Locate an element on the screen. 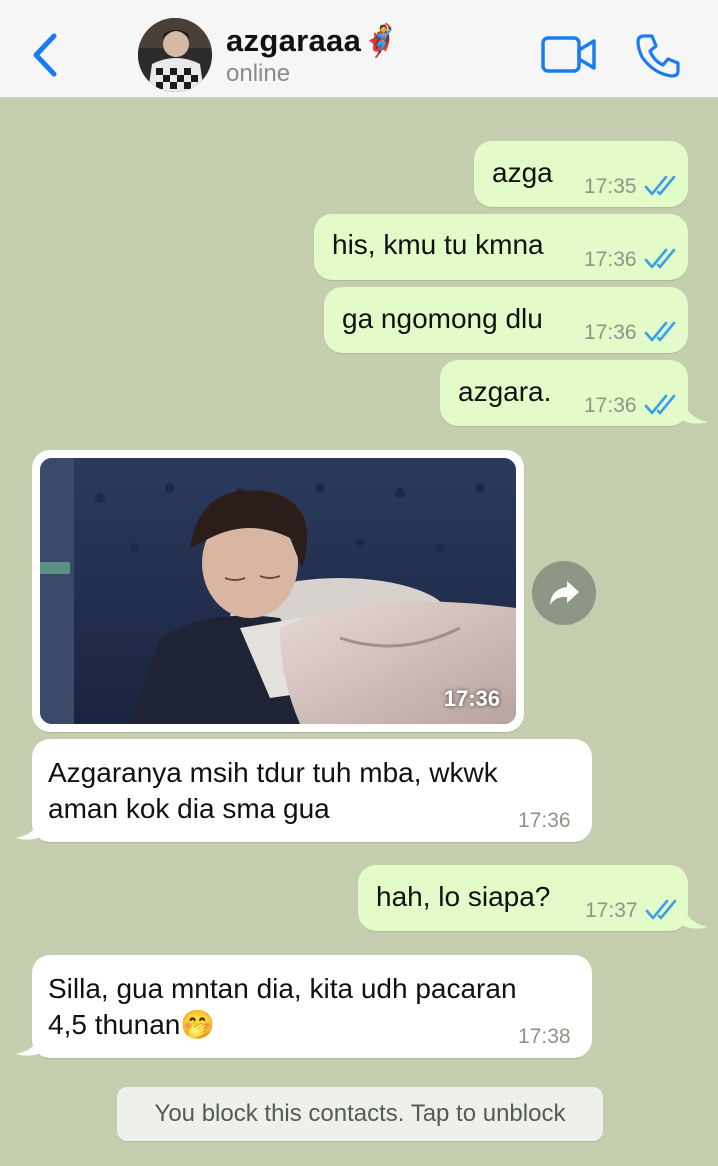 The image size is (718, 1166). contact-name: azgaraaa🦸 is located at coordinates (313, 40).